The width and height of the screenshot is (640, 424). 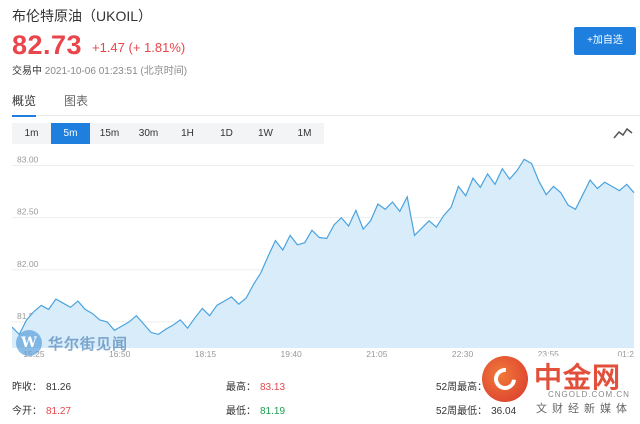 What do you see at coordinates (28, 160) in the screenshot?
I see `y-tick-label: 83.00` at bounding box center [28, 160].